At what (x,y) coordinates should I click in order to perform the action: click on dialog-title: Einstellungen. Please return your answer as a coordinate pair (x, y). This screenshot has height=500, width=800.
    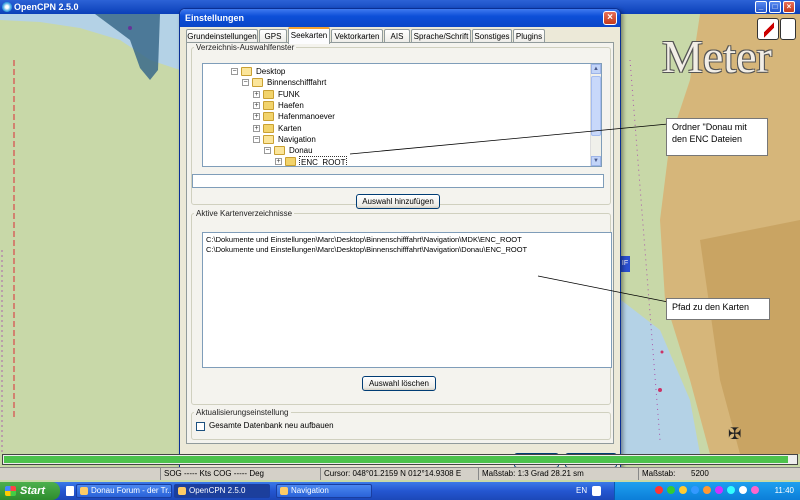
    Looking at the image, I should click on (215, 18).